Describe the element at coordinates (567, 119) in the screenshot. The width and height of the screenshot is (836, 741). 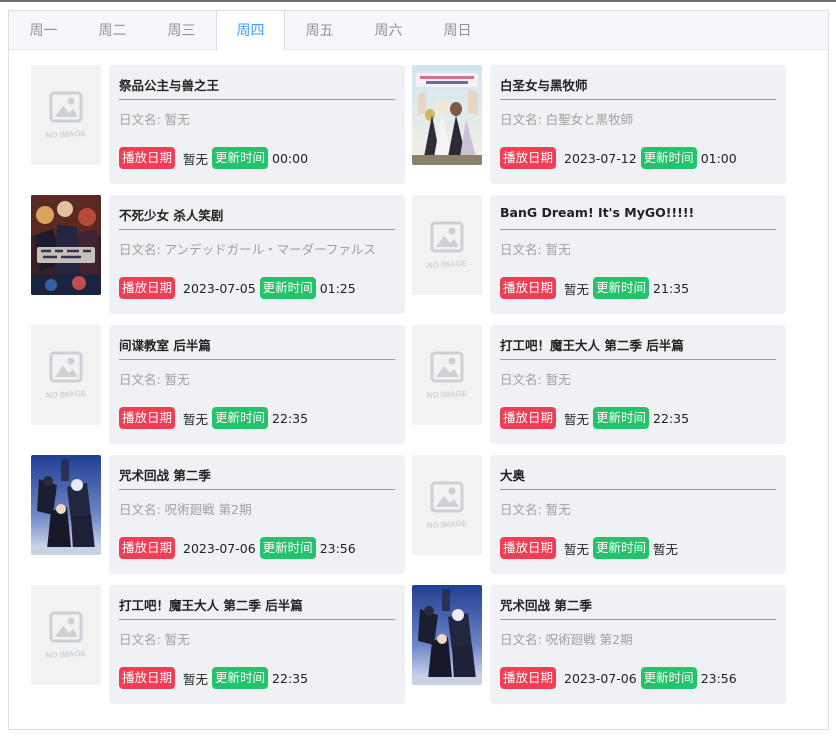
I see `japanese-name: 日文名: 白聖女と黒牧師` at that location.